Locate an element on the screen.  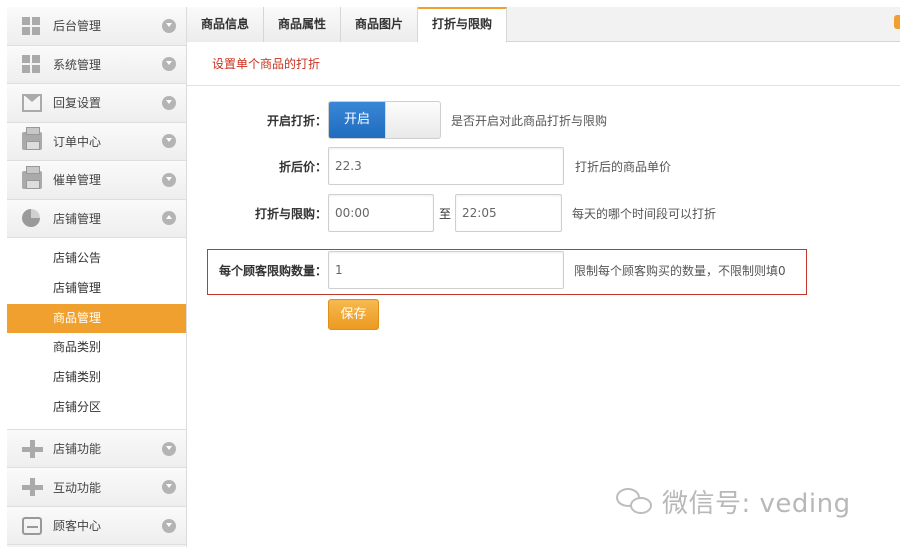
enable-discount-toggle: 开启 is located at coordinates (384, 120).